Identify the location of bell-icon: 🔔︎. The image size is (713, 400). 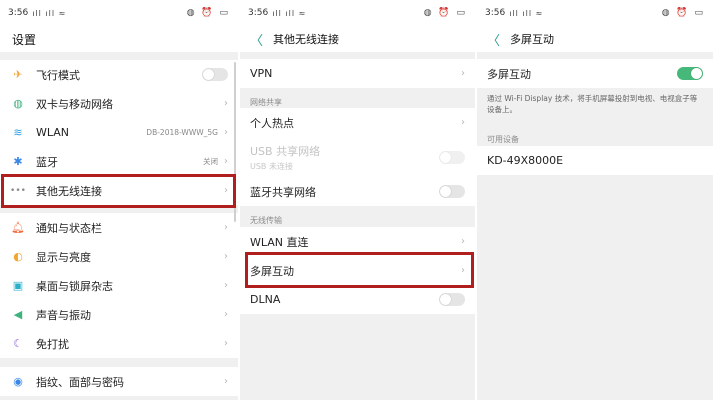
(18, 227).